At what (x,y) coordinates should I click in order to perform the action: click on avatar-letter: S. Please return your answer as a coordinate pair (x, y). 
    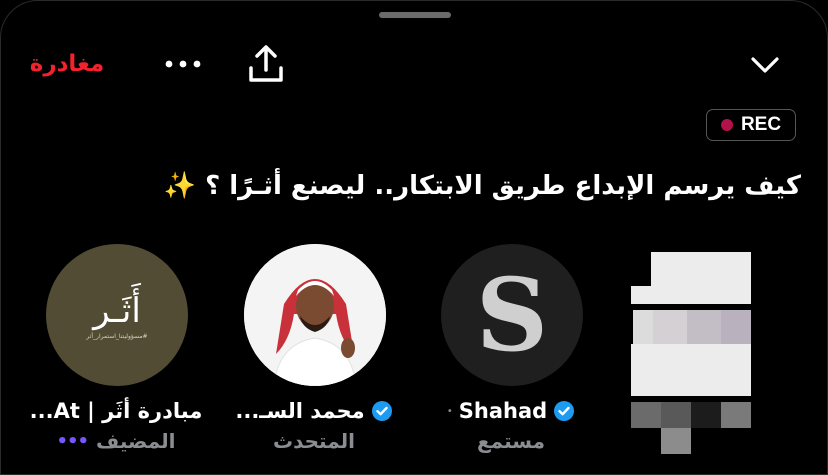
    Looking at the image, I should click on (512, 315).